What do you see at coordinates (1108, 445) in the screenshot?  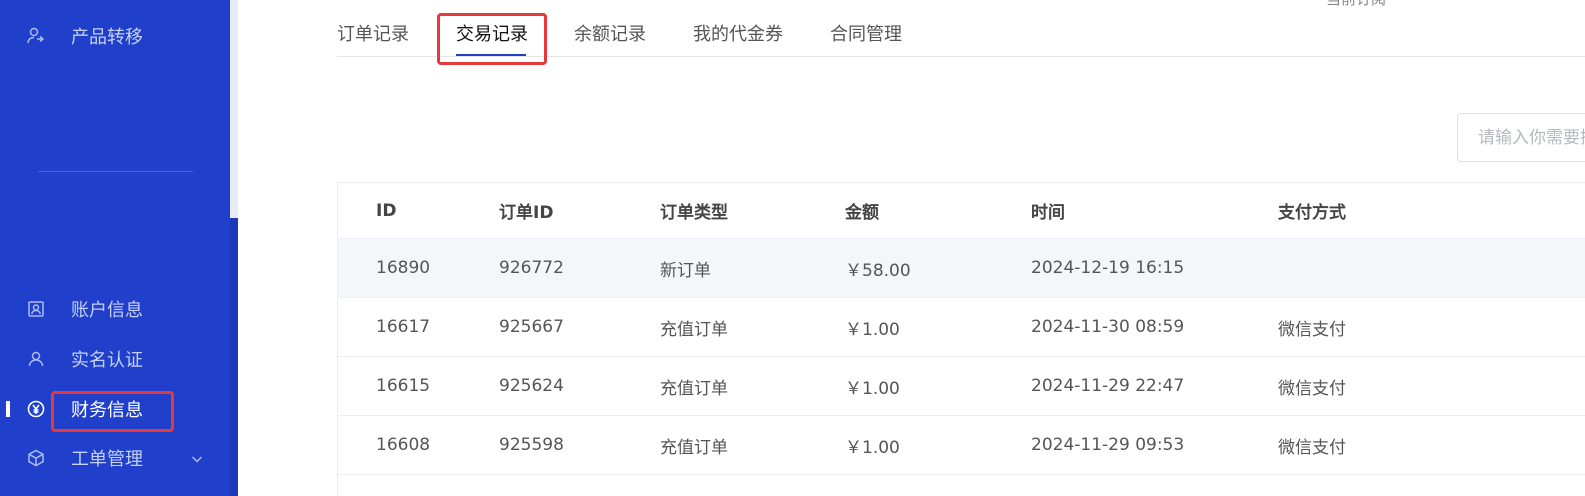 I see `cell-time: 2024-11-29 09:53` at bounding box center [1108, 445].